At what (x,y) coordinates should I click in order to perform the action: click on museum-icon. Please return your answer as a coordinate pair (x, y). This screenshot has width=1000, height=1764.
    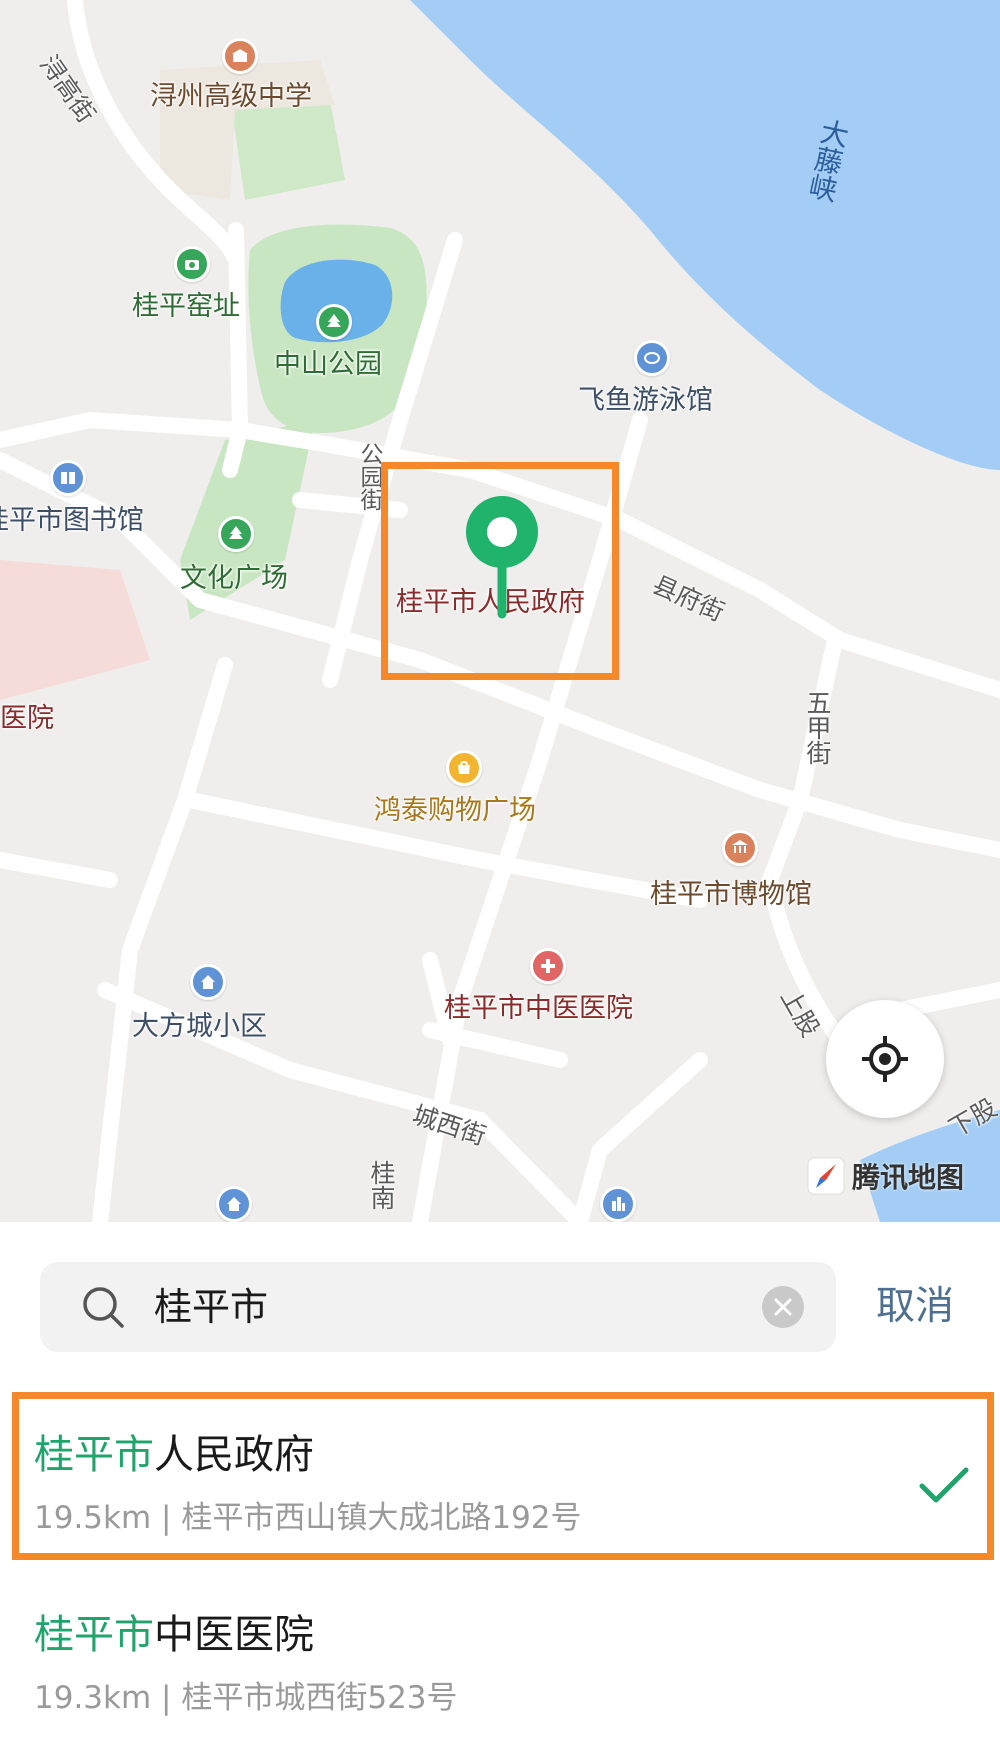
    Looking at the image, I should click on (740, 848).